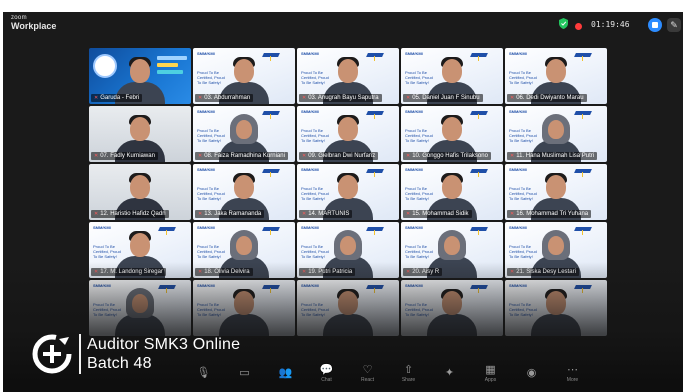 Image resolution: width=683 pixels, height=392 pixels. Describe the element at coordinates (572, 369) in the screenshot. I see `more-icon: ⋯` at that location.